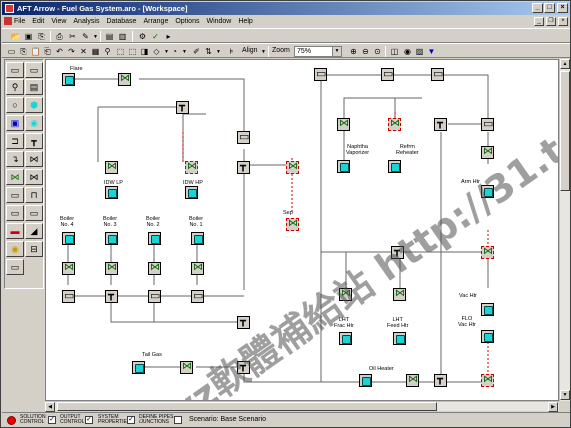 This screenshot has width=571, height=428. What do you see at coordinates (15, 141) in the screenshot?
I see `area-change-icon: ⊐` at bounding box center [15, 141].